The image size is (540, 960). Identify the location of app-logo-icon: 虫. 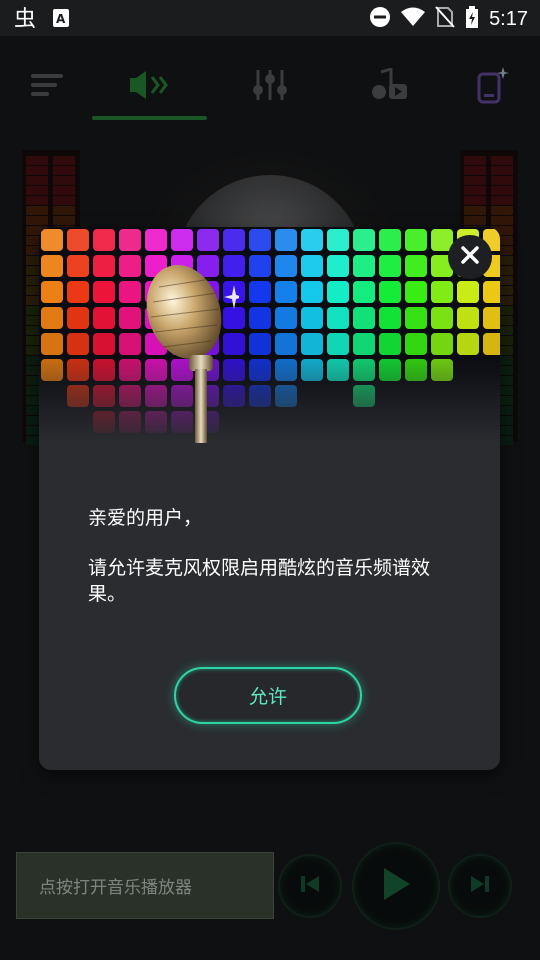
(27, 20).